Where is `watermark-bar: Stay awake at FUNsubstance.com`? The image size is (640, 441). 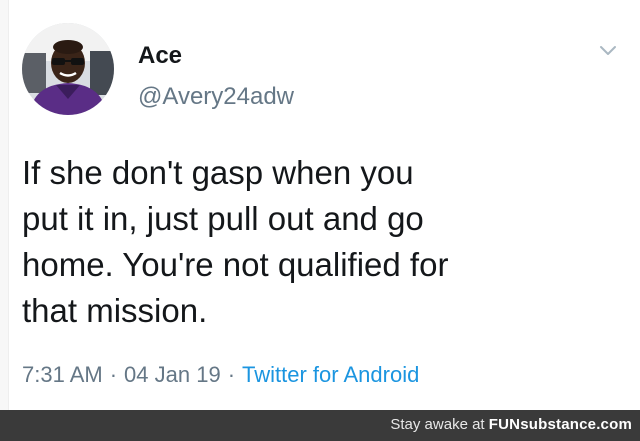 watermark-bar: Stay awake at FUNsubstance.com is located at coordinates (320, 425).